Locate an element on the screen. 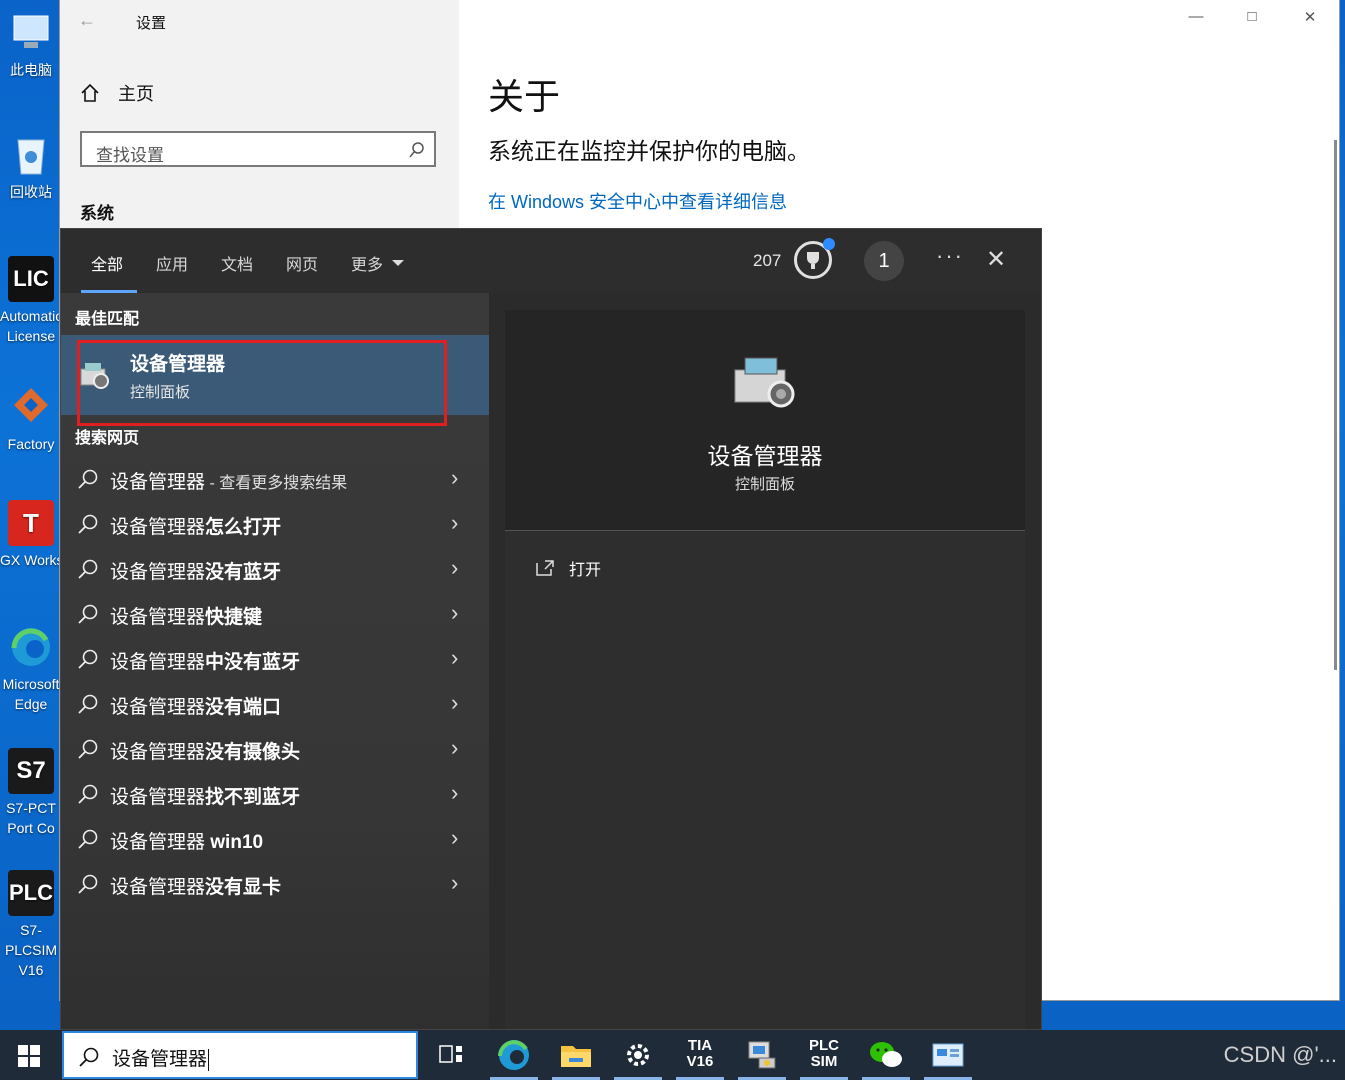 Image resolution: width=1345 pixels, height=1080 pixels. tab-apps: 应用 is located at coordinates (172, 263).